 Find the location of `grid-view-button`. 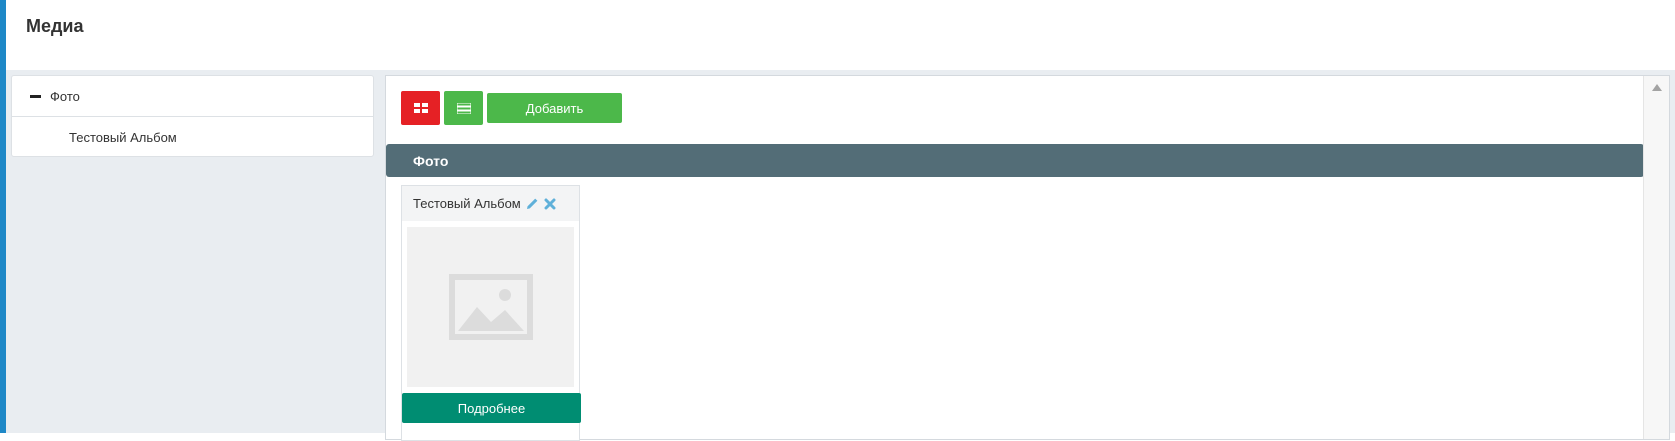

grid-view-button is located at coordinates (420, 108).